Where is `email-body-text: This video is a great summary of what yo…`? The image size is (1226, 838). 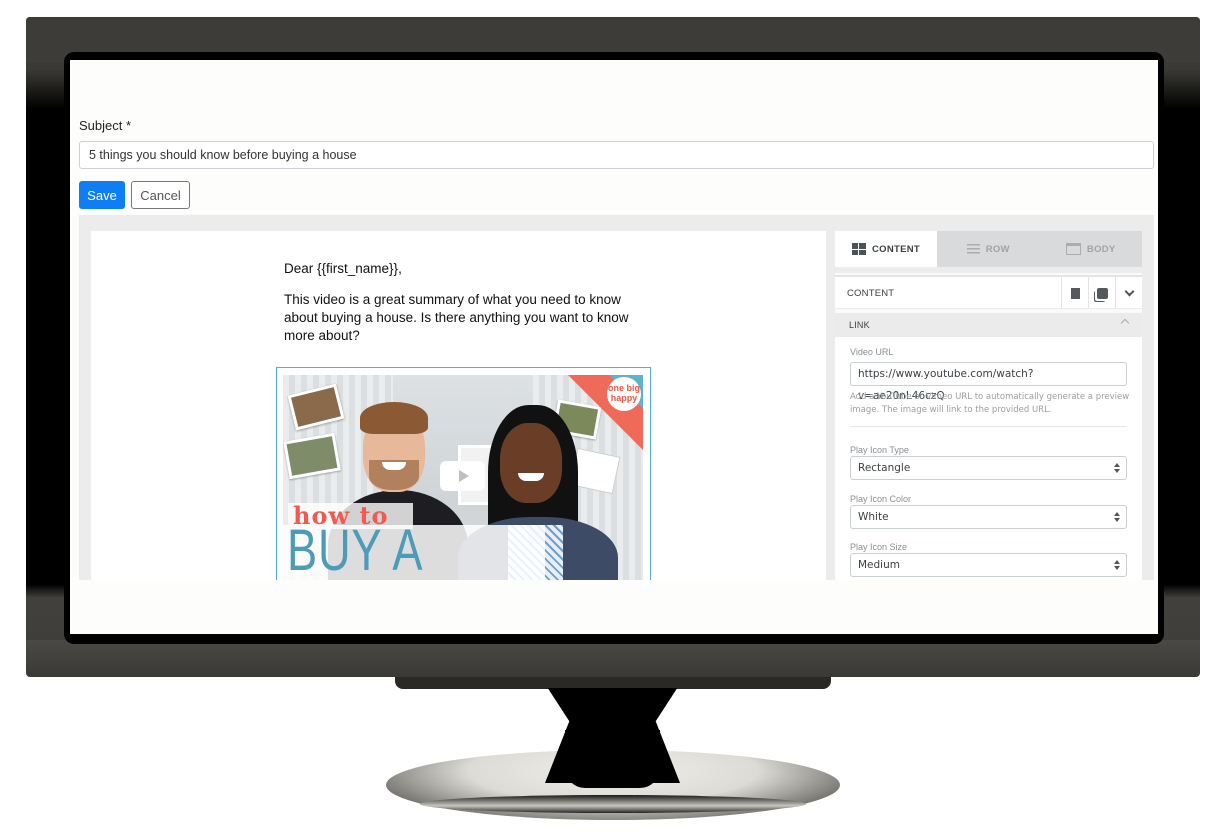 email-body-text: This video is a great summary of what yo… is located at coordinates (461, 318).